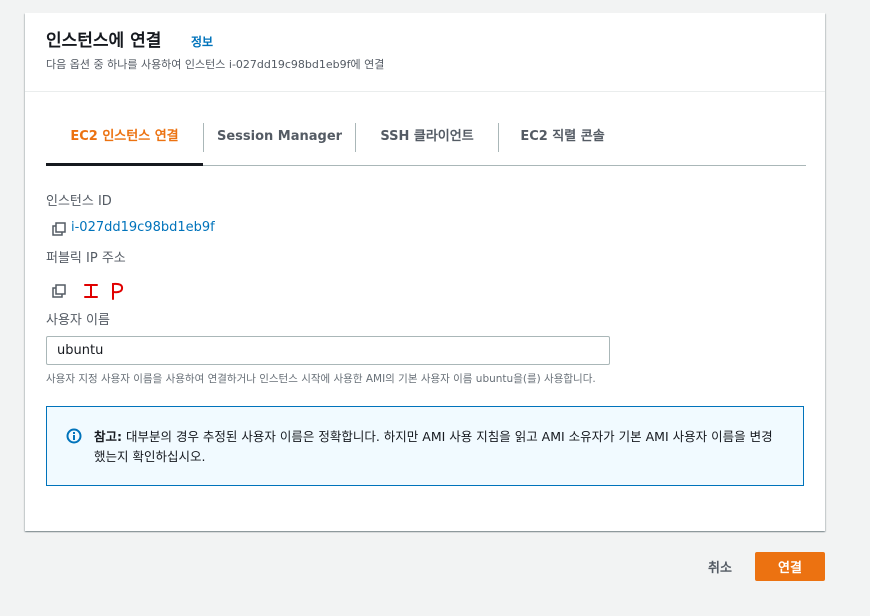 The height and width of the screenshot is (616, 870). Describe the element at coordinates (78, 320) in the screenshot. I see `username-label: 사용자 이름` at that location.